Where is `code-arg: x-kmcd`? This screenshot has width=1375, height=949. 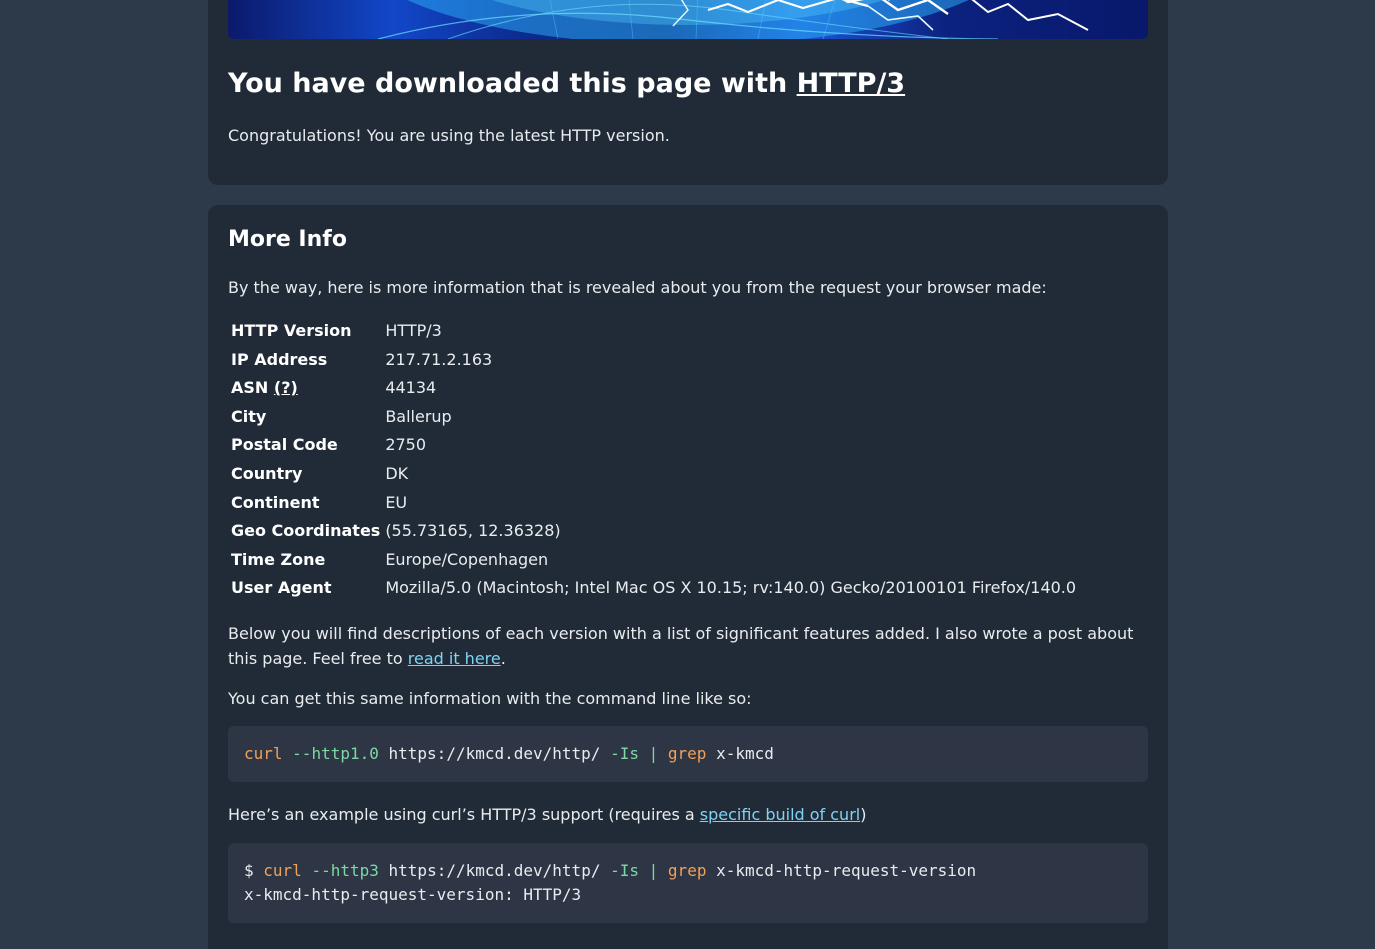
code-arg: x-kmcd is located at coordinates (745, 753).